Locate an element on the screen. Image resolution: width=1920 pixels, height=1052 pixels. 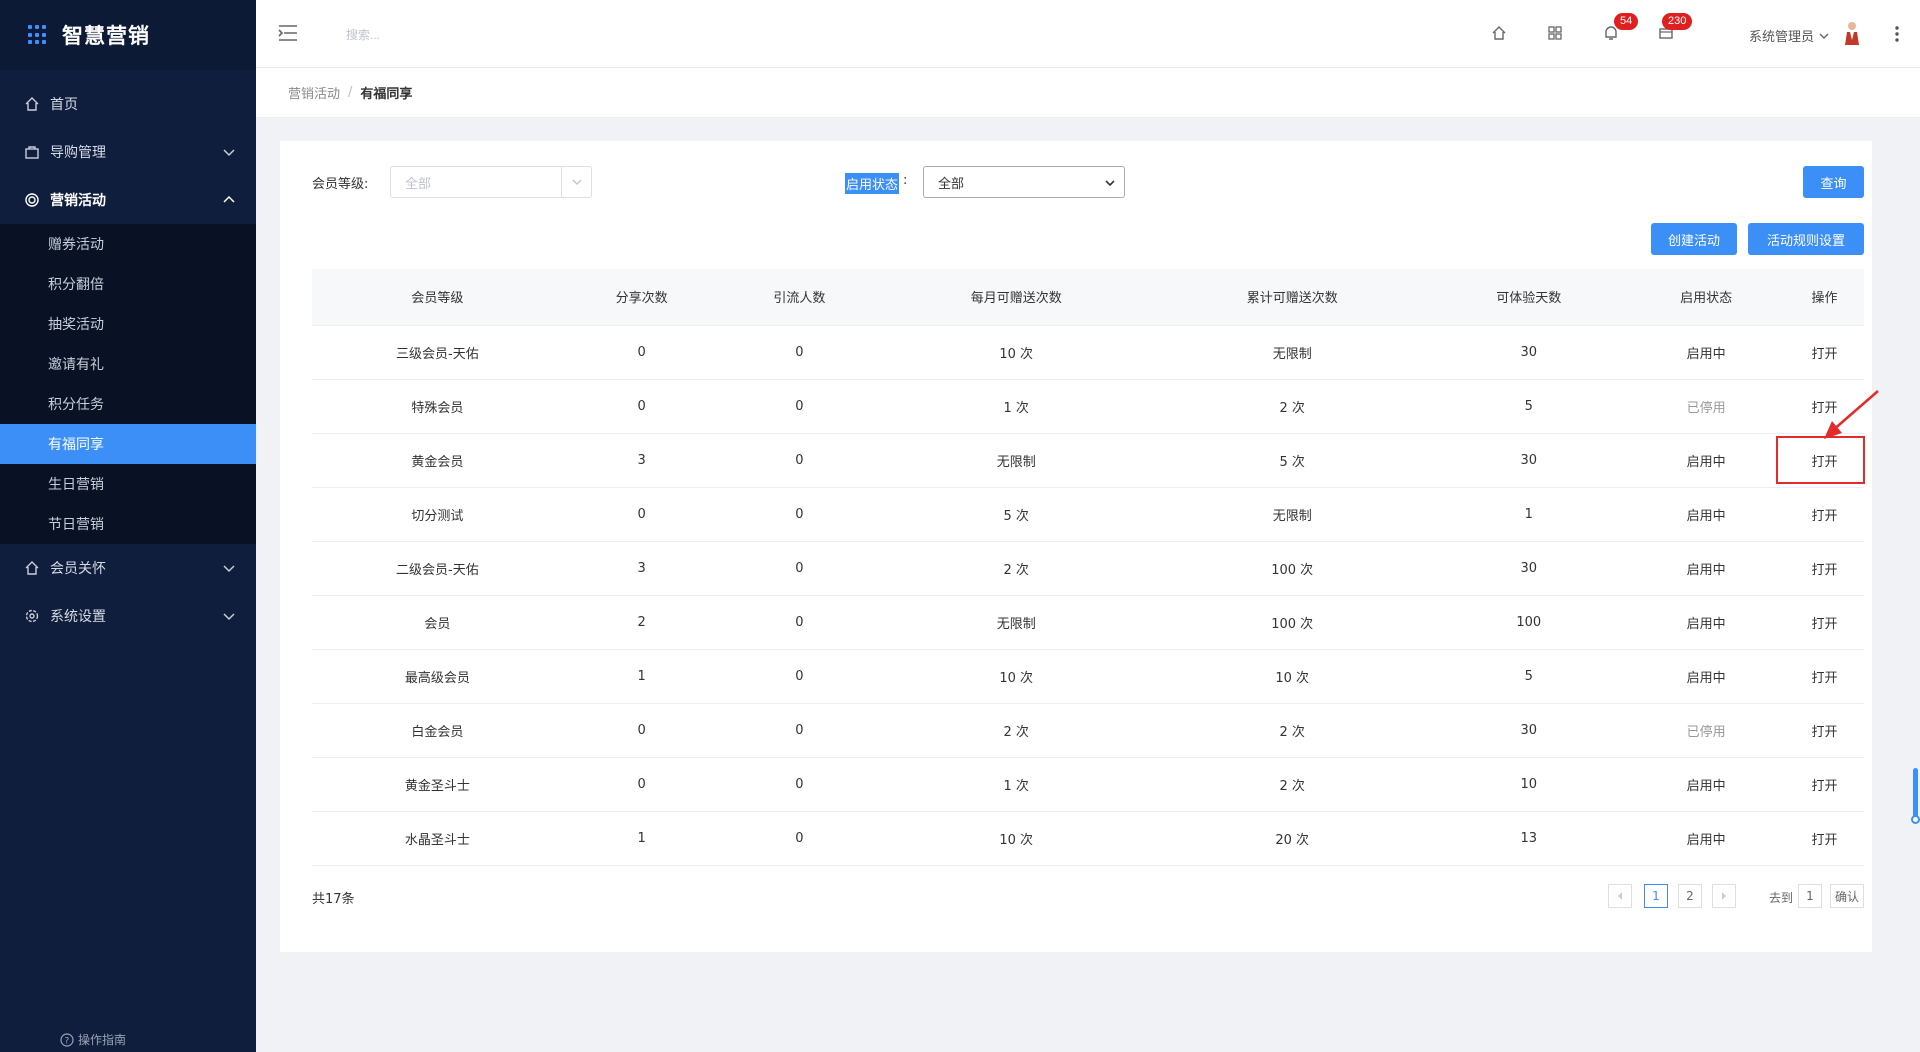
sidebar-item-settings: 系统设置 is located at coordinates (128, 616).